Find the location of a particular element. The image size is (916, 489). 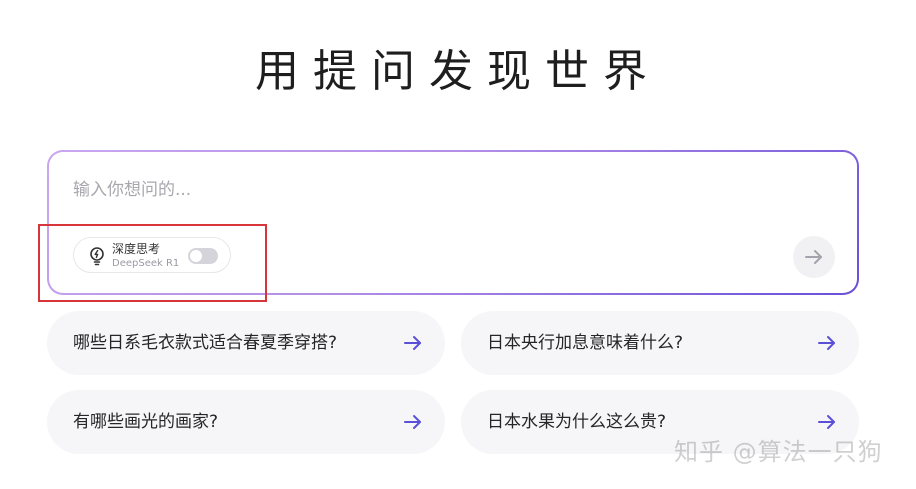

suggestion-card: 哪些日系毛衣款式适合春夏季穿搭? is located at coordinates (246, 343).